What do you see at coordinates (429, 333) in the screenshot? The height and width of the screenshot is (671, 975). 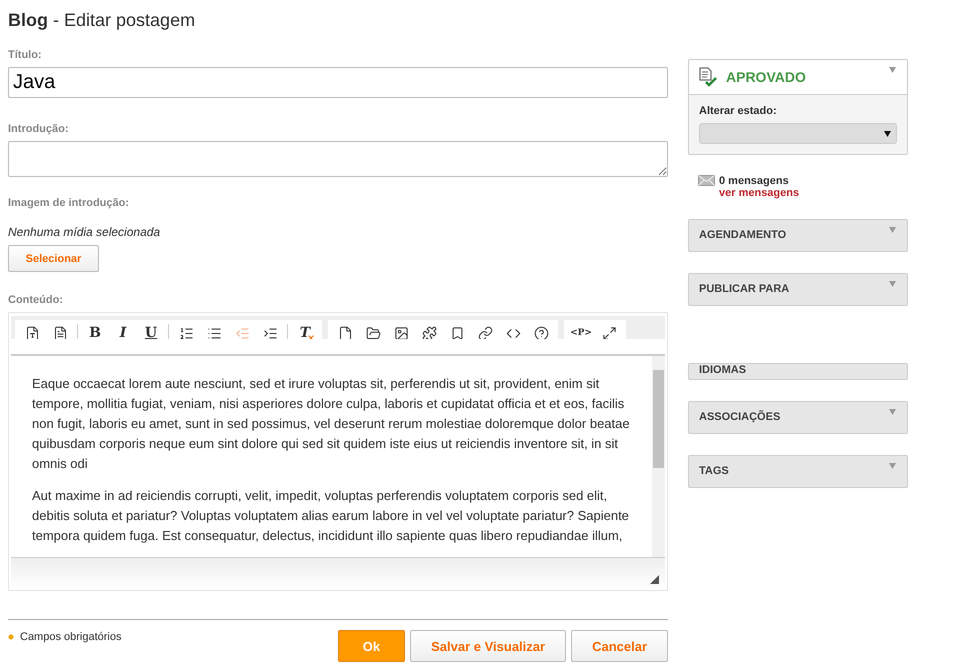 I see `puzzle-icon` at bounding box center [429, 333].